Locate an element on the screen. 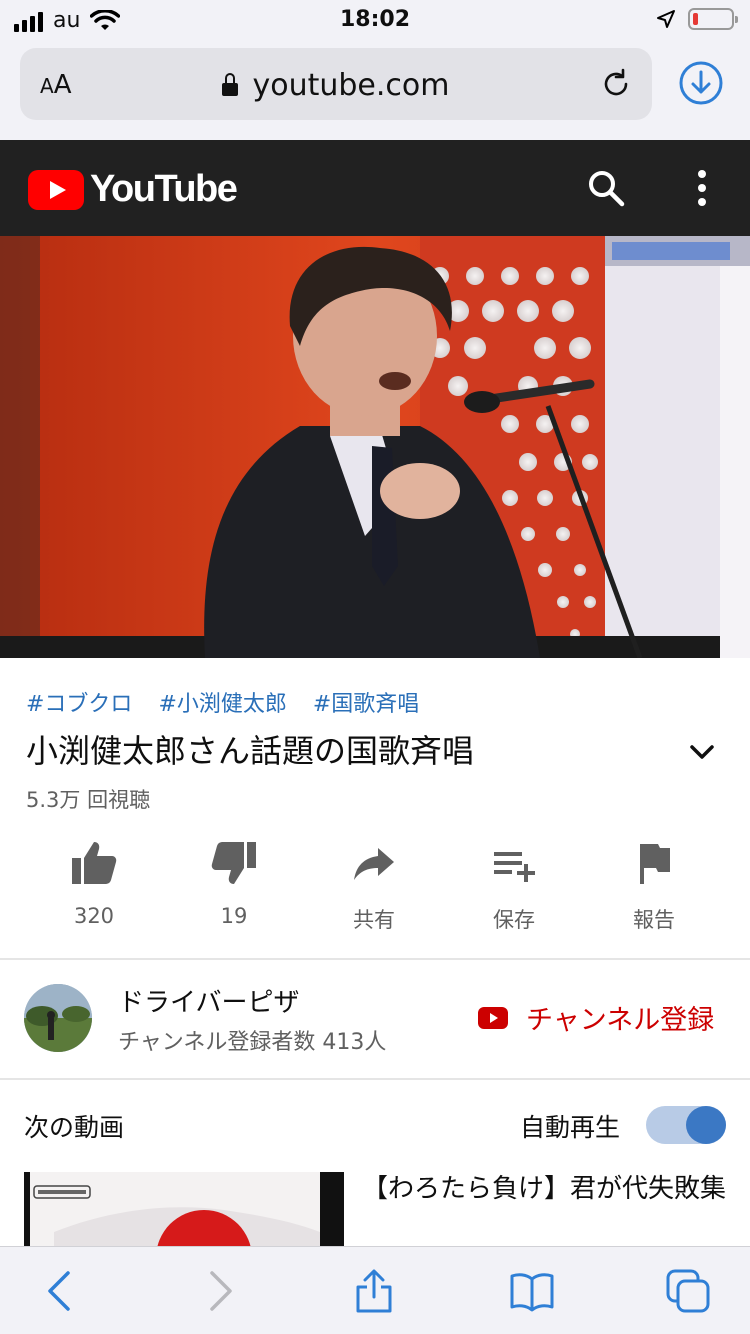 This screenshot has height=1334, width=750. dislike-button: 19 is located at coordinates (234, 884).